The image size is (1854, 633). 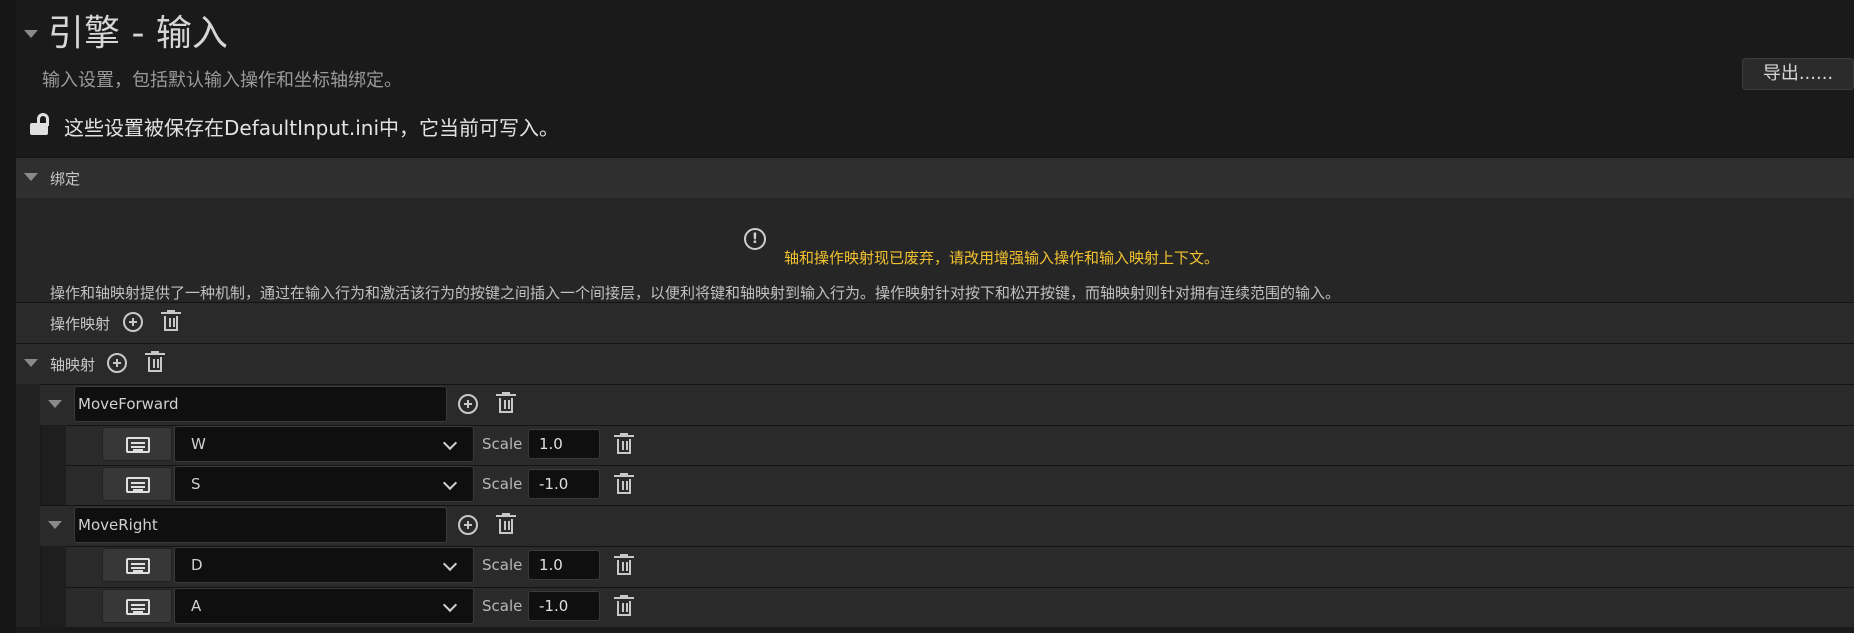 I want to click on add-action-mapping-icon, so click(x=133, y=322).